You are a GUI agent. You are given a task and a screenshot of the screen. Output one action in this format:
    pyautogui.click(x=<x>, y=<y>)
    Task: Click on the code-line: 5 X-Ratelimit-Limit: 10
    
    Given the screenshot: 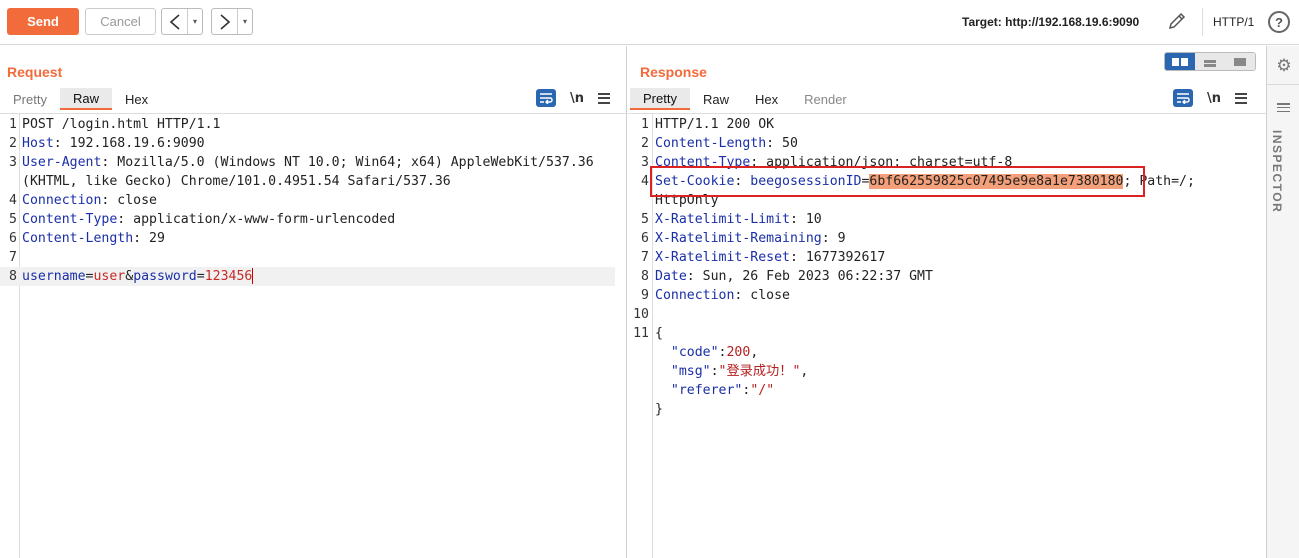 What is the action you would take?
    pyautogui.click(x=731, y=219)
    